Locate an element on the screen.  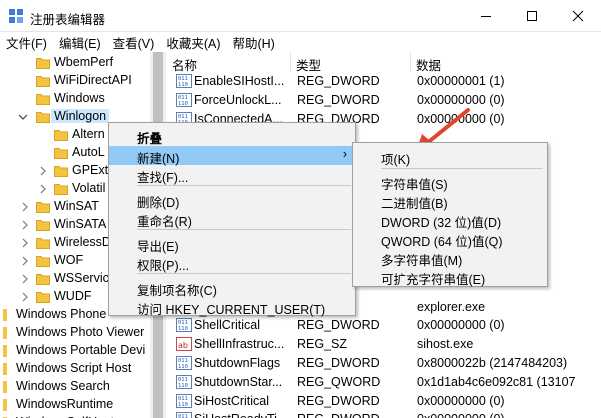
tree-item: Windows is located at coordinates (82, 99).